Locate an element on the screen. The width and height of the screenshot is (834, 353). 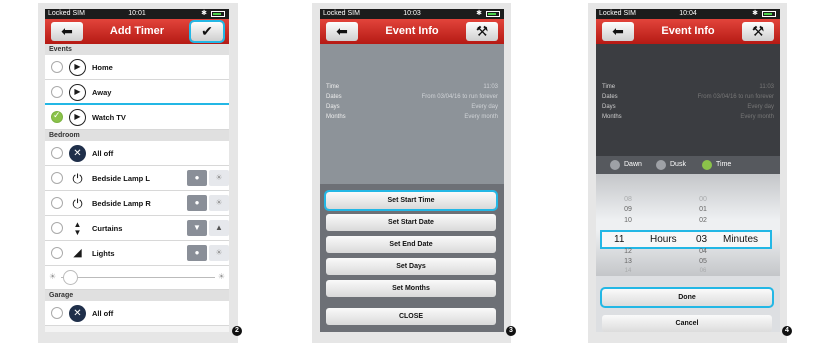
device-label: Bedside Lamp R is located at coordinates (121, 203).